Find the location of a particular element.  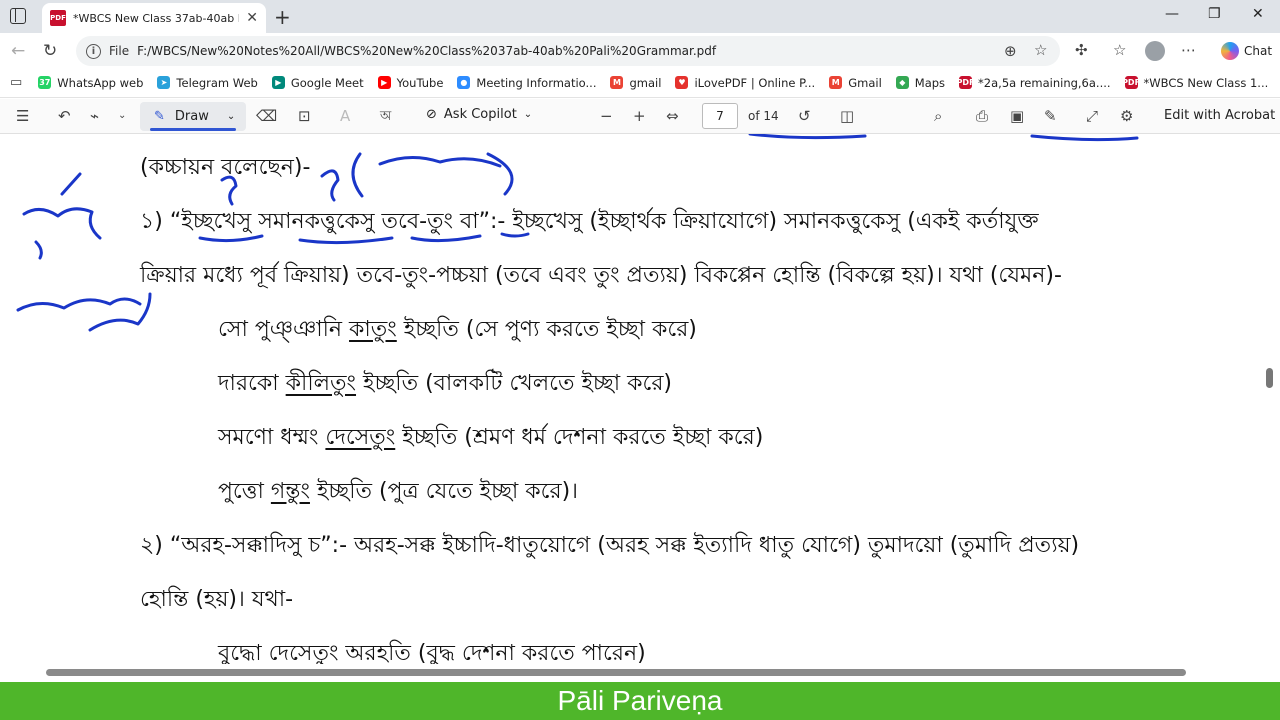

bookmark-label: WhatsApp web is located at coordinates (100, 82).